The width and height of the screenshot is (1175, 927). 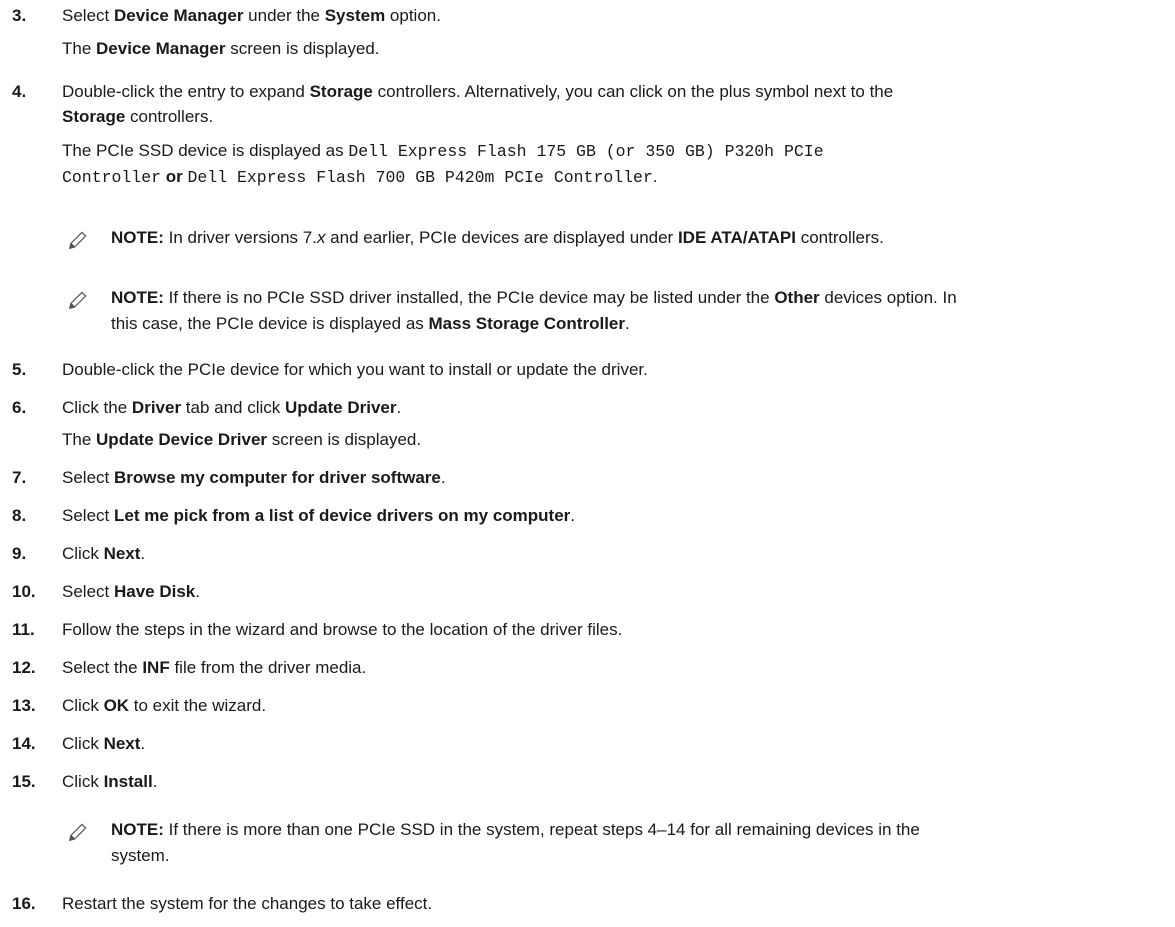 What do you see at coordinates (24, 743) in the screenshot?
I see `step-number: 14.` at bounding box center [24, 743].